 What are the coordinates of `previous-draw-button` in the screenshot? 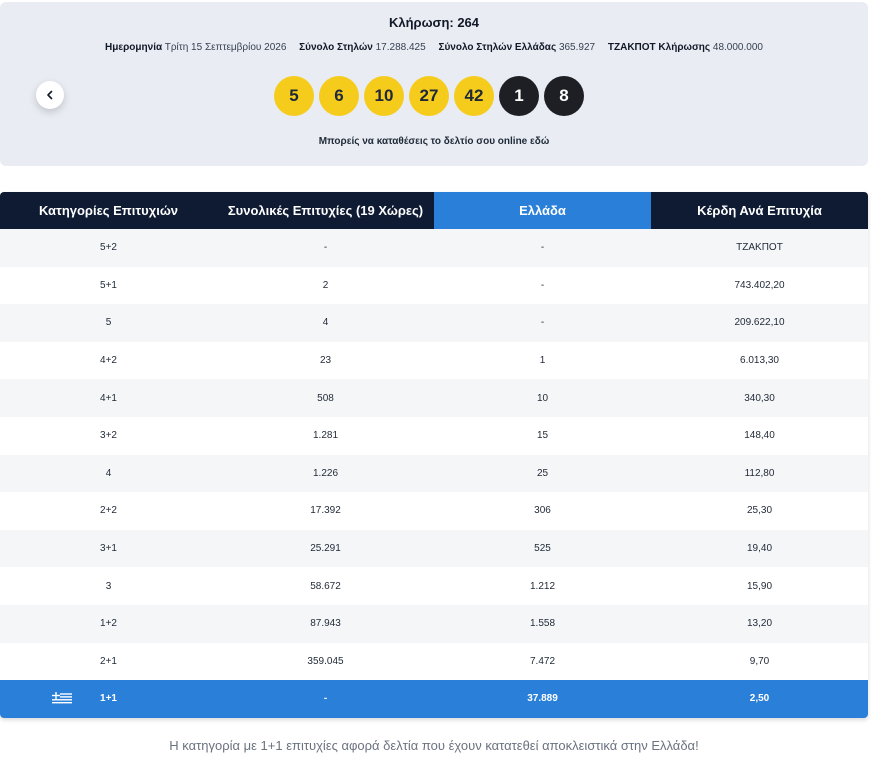 It's located at (50, 95).